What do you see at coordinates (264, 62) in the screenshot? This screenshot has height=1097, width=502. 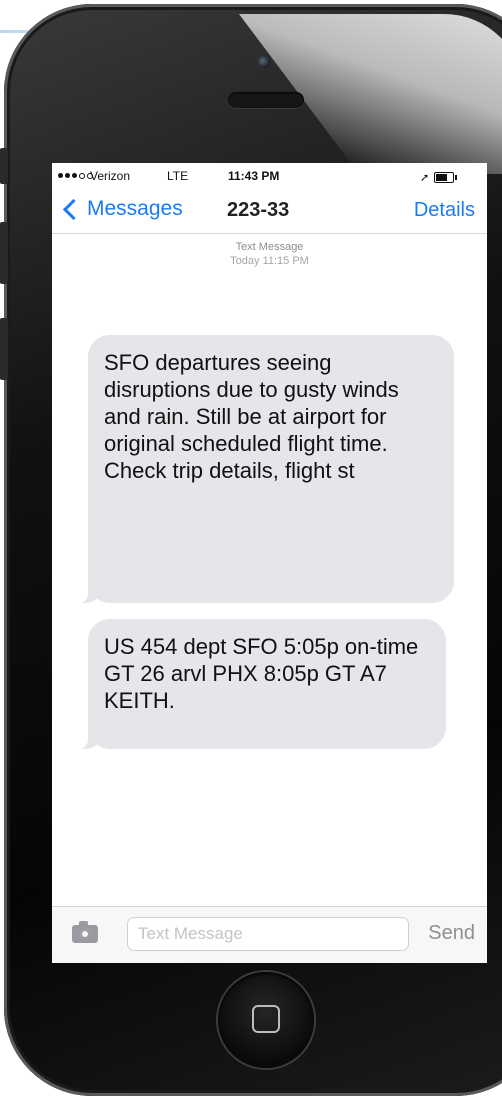 I see `front-camera-icon` at bounding box center [264, 62].